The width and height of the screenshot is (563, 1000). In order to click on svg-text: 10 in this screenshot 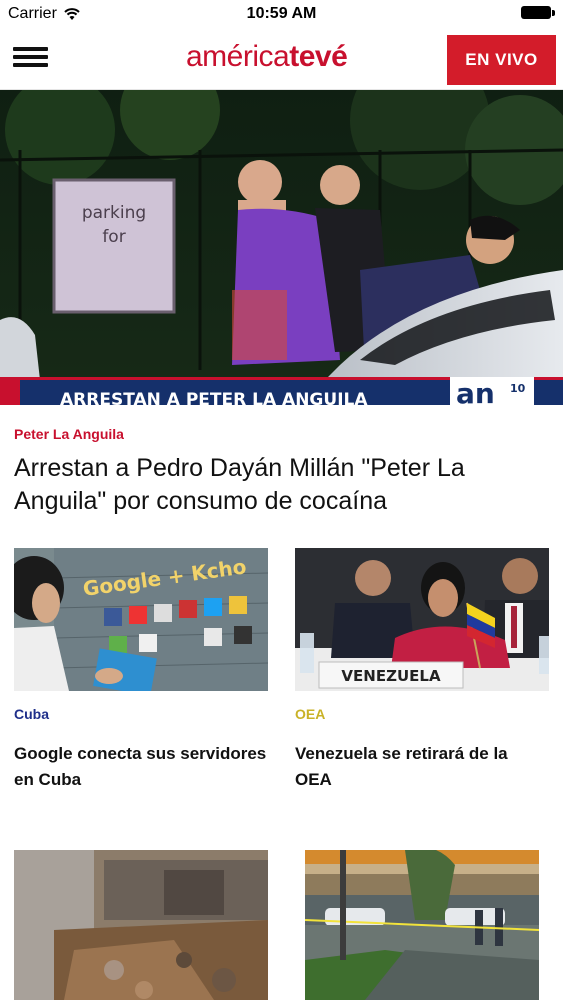, I will do `click(518, 388)`.